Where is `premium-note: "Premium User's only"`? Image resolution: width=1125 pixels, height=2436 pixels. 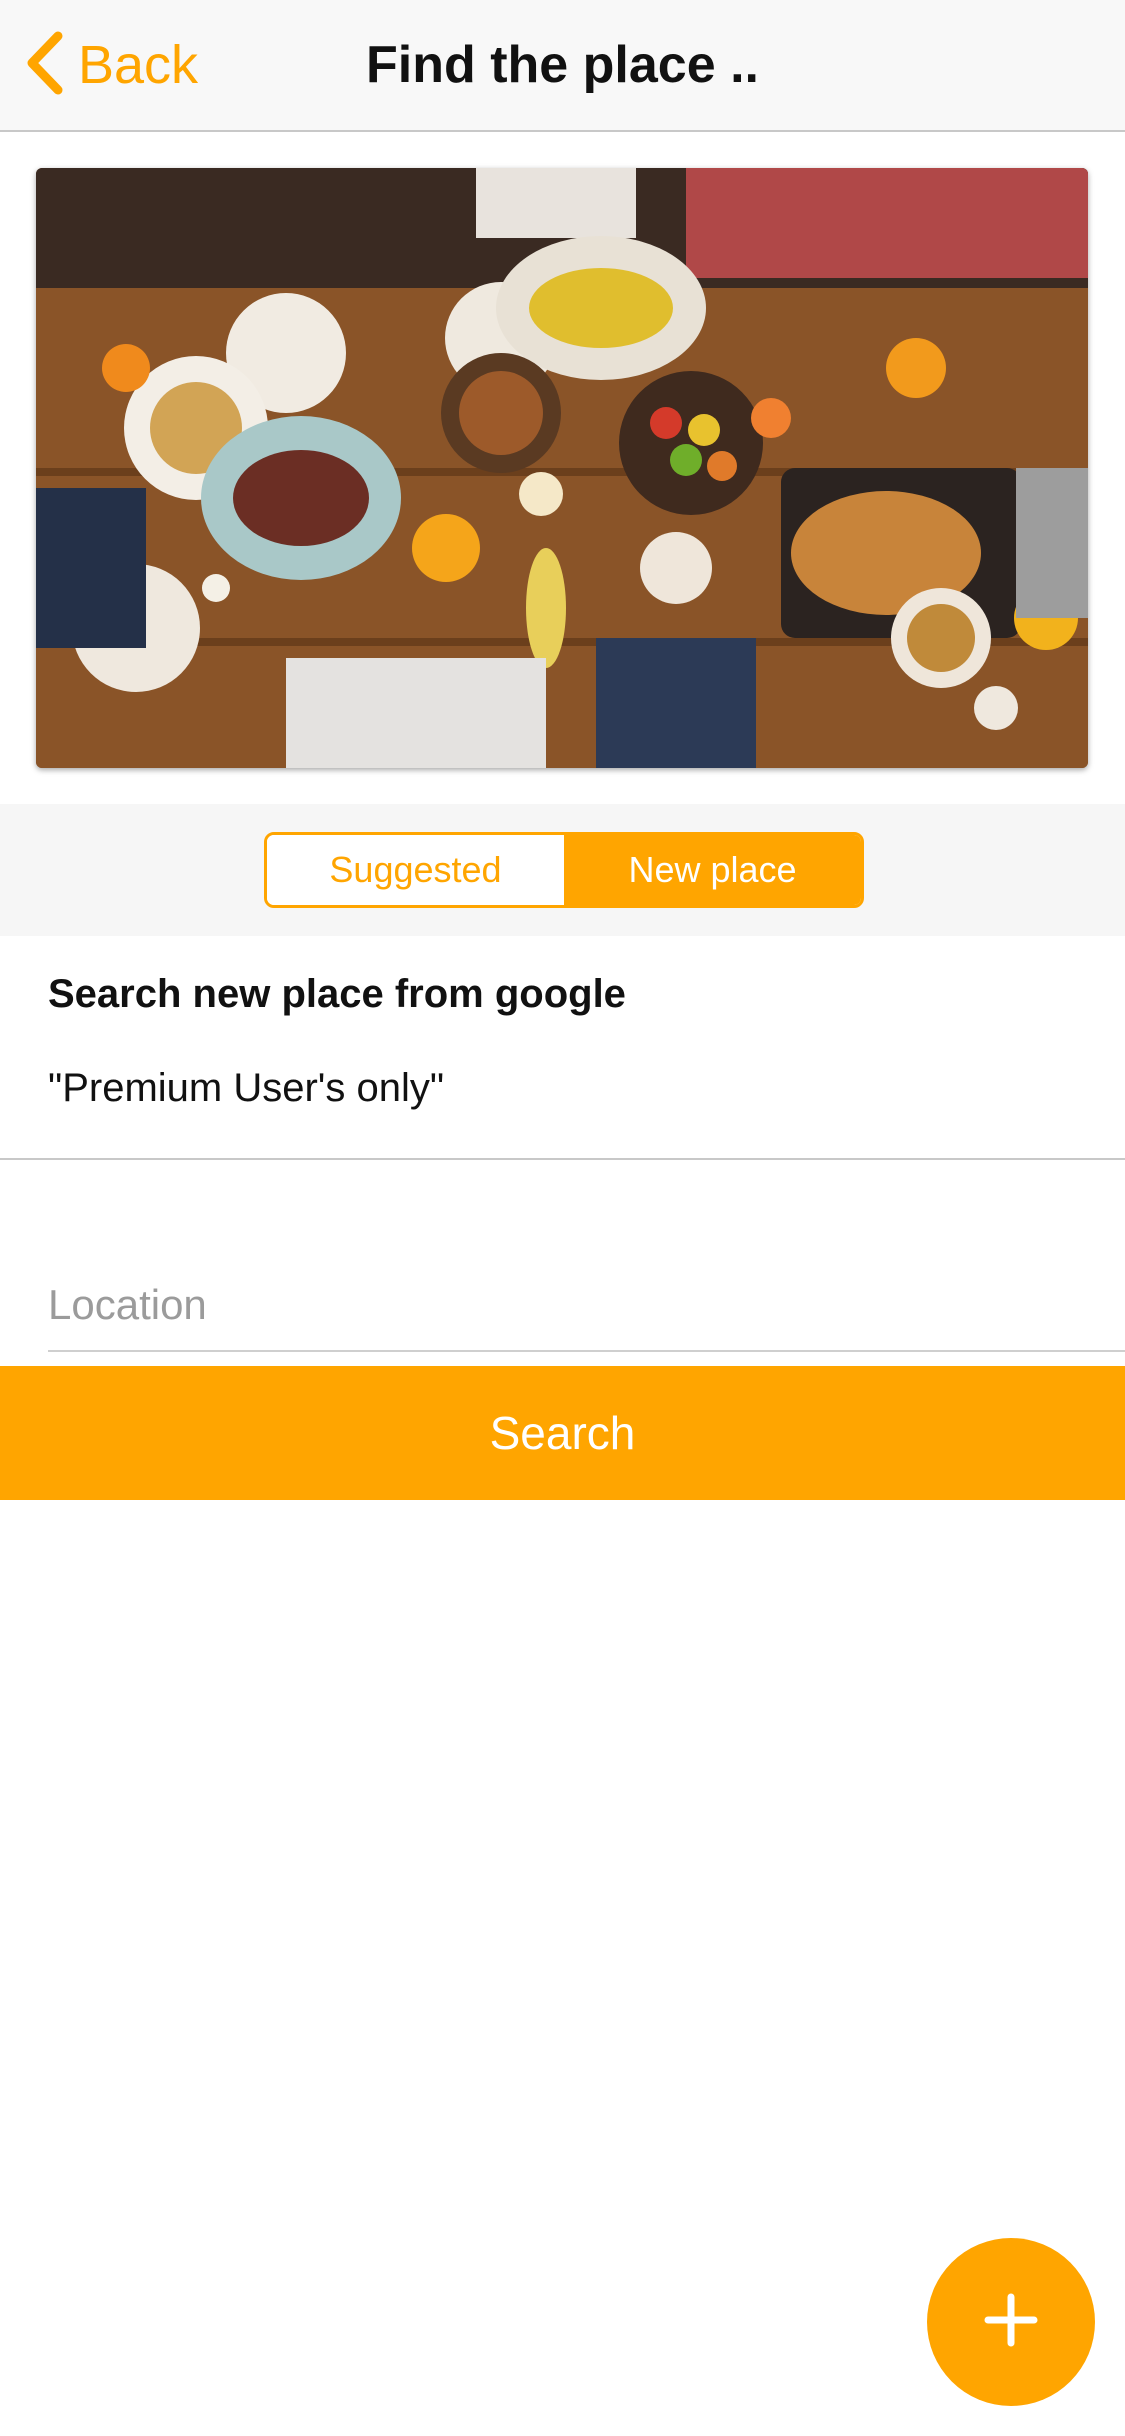
premium-note: "Premium User's only" is located at coordinates (246, 1088).